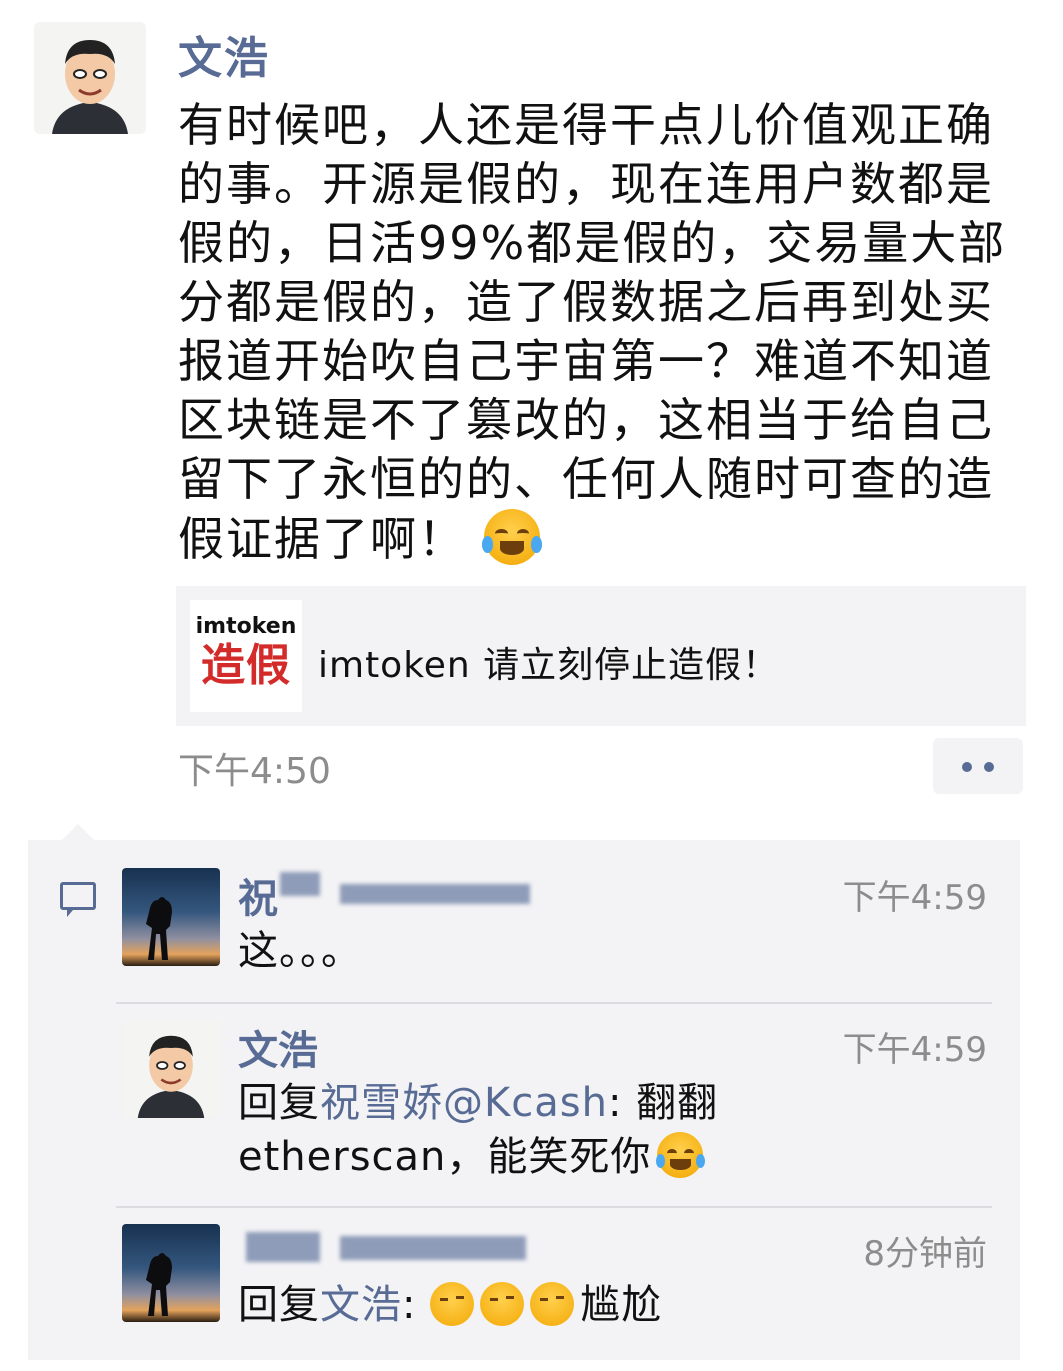 Image resolution: width=1063 pixels, height=1371 pixels. Describe the element at coordinates (300, 951) in the screenshot. I see `comment-text: 这。。。` at that location.